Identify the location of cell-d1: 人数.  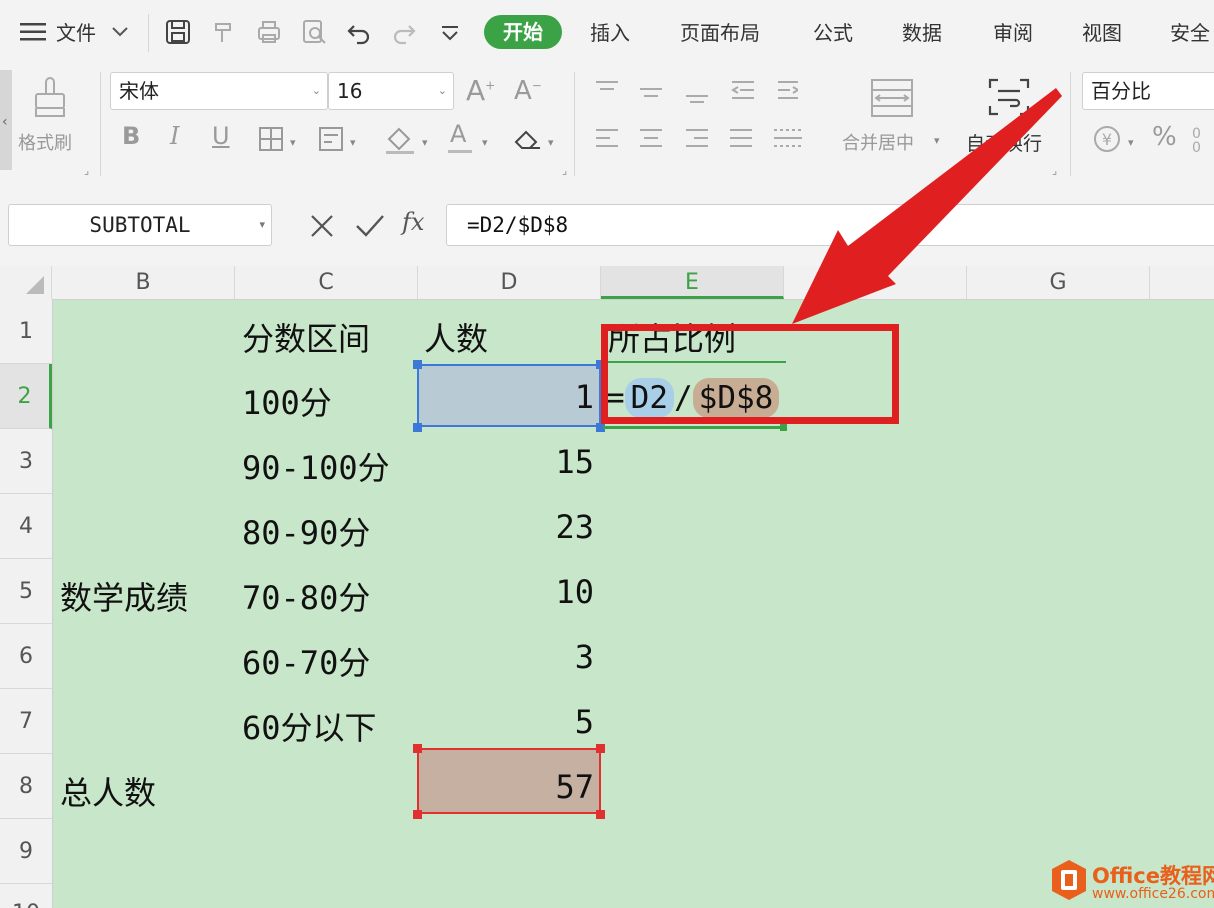
(456, 337).